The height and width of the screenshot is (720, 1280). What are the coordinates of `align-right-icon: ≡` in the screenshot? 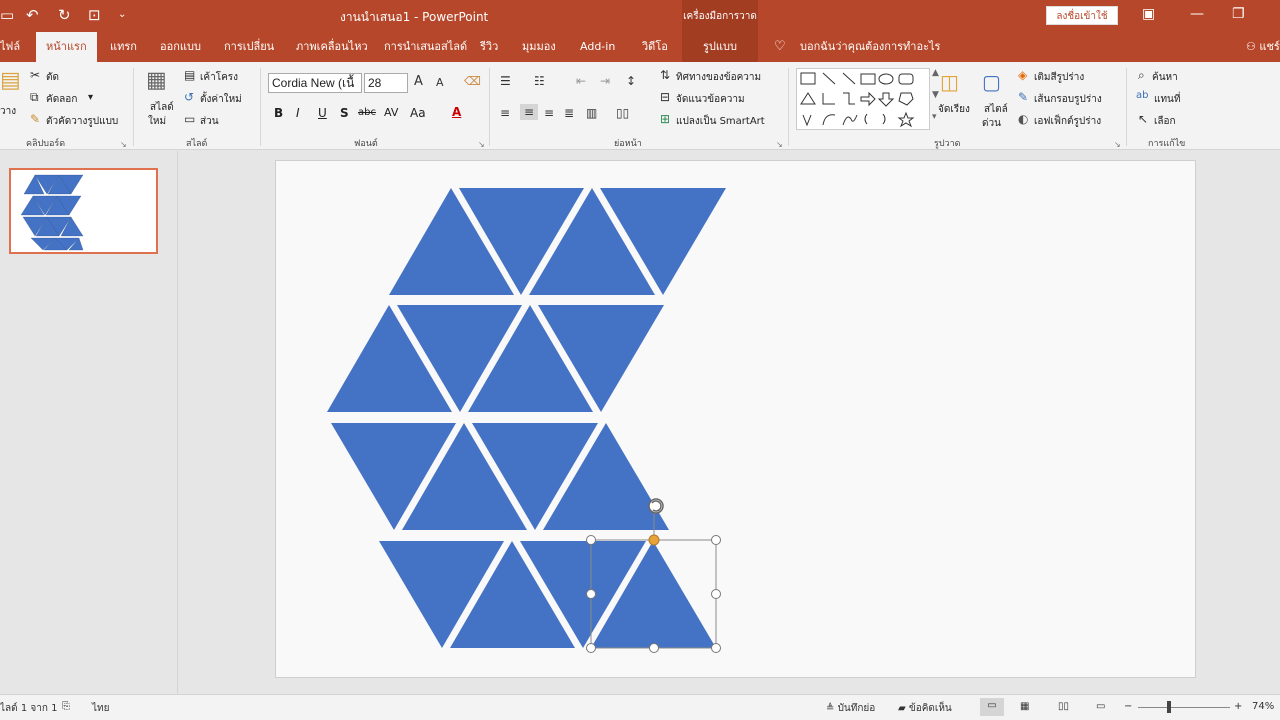 It's located at (549, 113).